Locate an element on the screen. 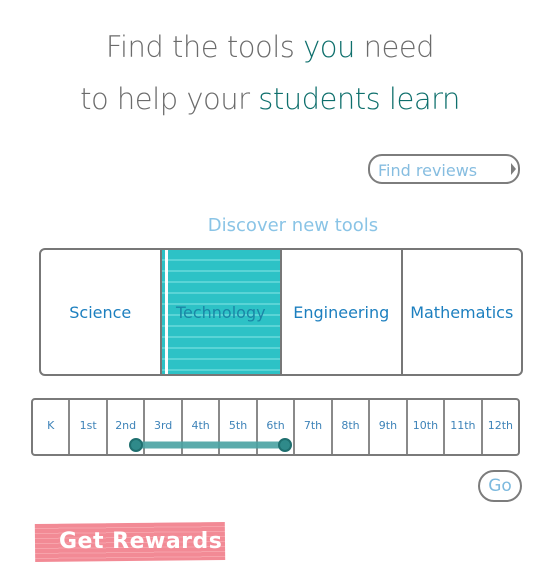 The width and height of the screenshot is (540, 570). headline-accent-students-learn: students learn is located at coordinates (359, 99).